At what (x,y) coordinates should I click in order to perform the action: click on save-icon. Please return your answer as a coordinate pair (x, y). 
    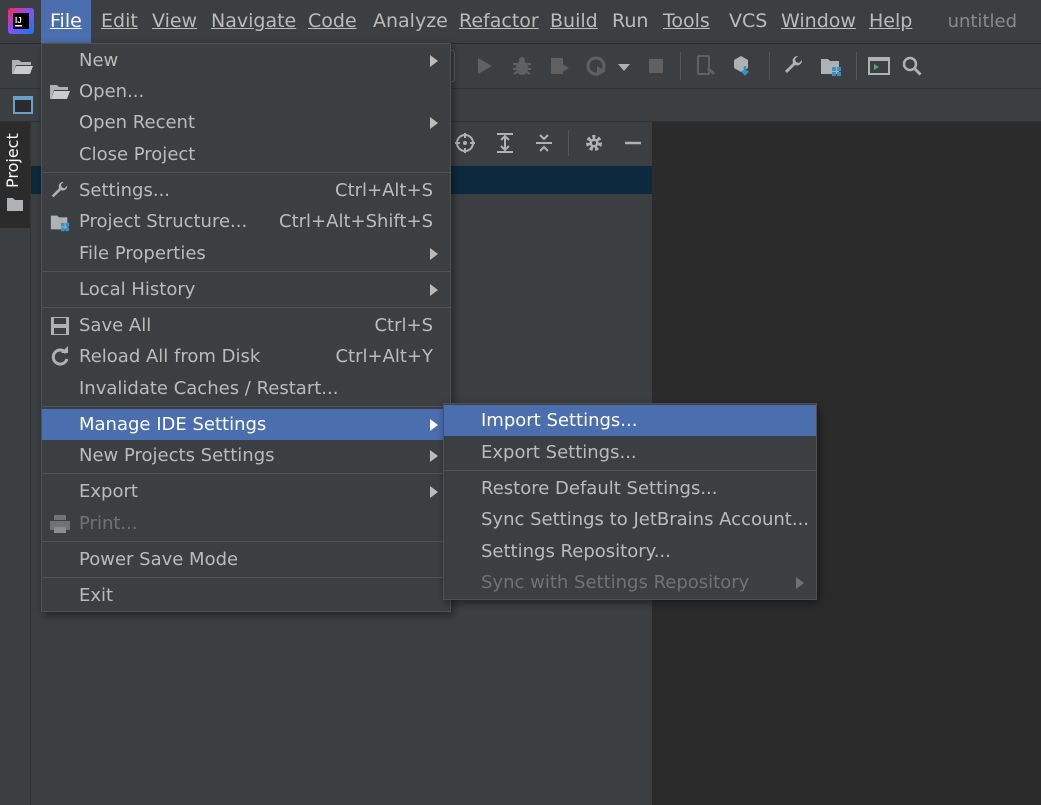
    Looking at the image, I should click on (60, 326).